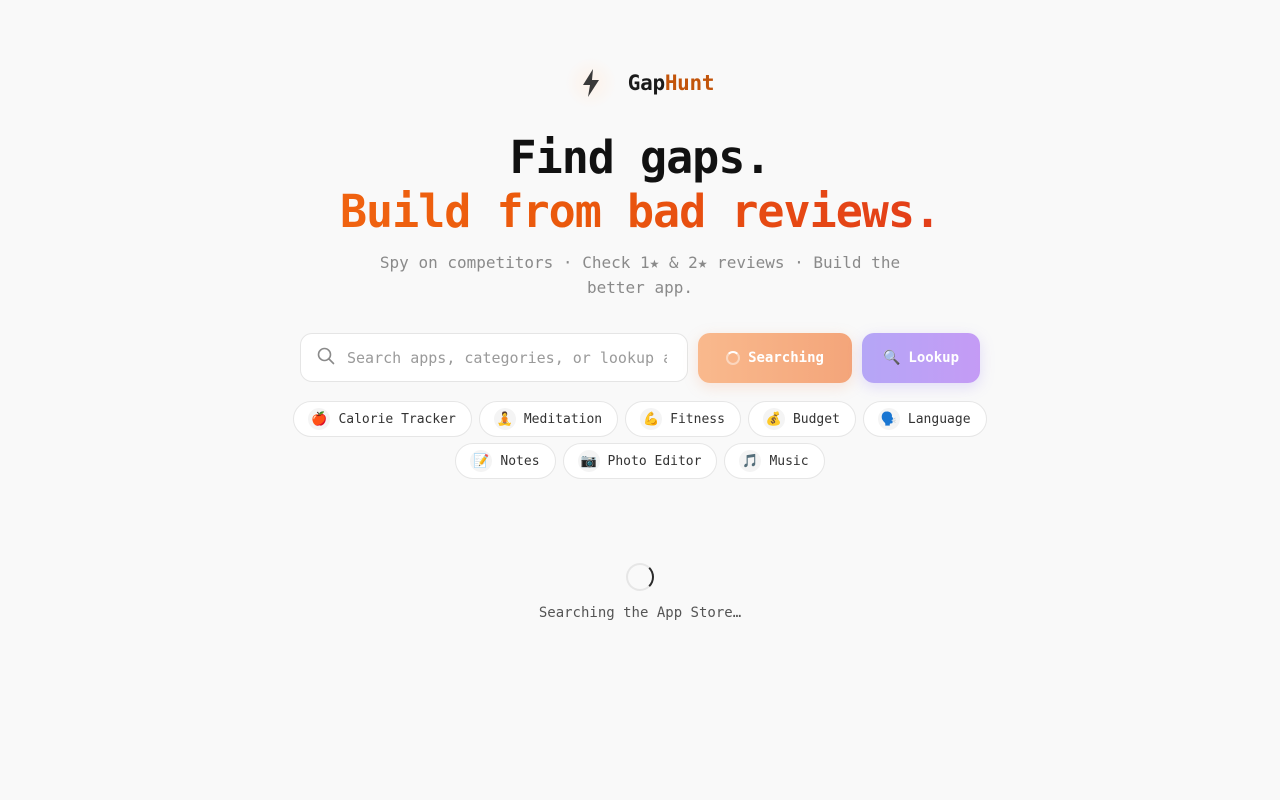 This screenshot has width=1280, height=800. Describe the element at coordinates (939, 419) in the screenshot. I see `chip-label: Language` at that location.